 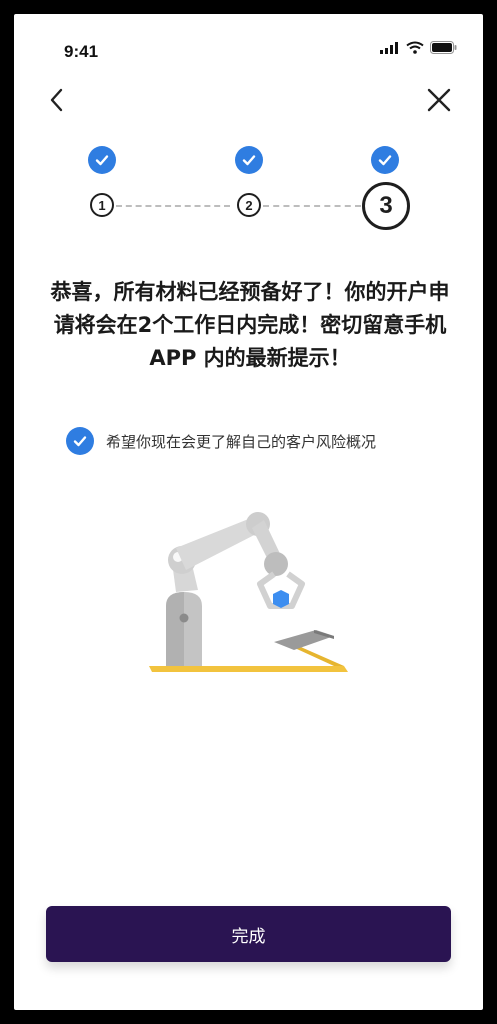 I want to click on wish-check-icon, so click(x=80, y=441).